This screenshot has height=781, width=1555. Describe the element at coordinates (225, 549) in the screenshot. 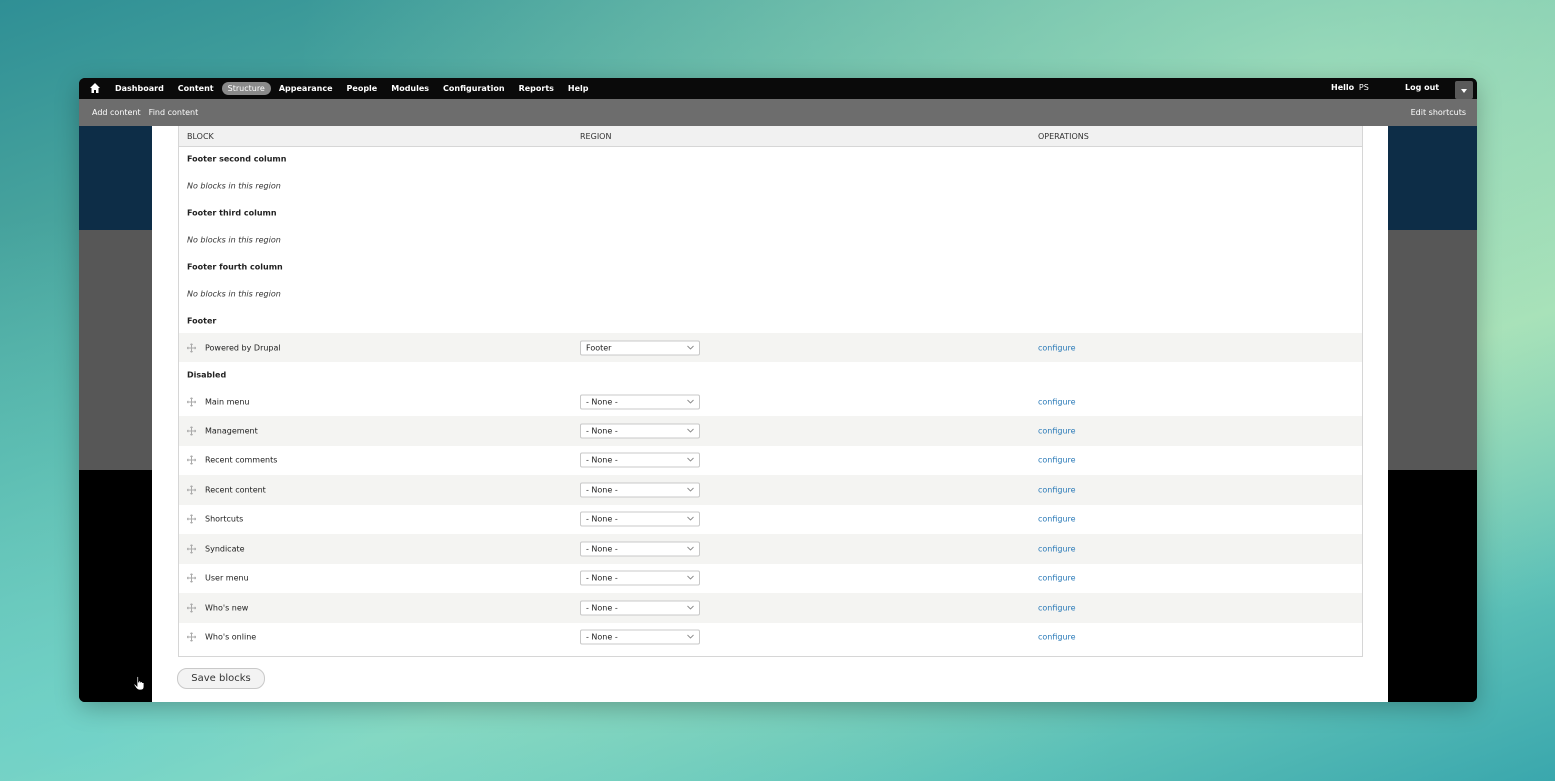

I see `block-name: Syndicate` at that location.